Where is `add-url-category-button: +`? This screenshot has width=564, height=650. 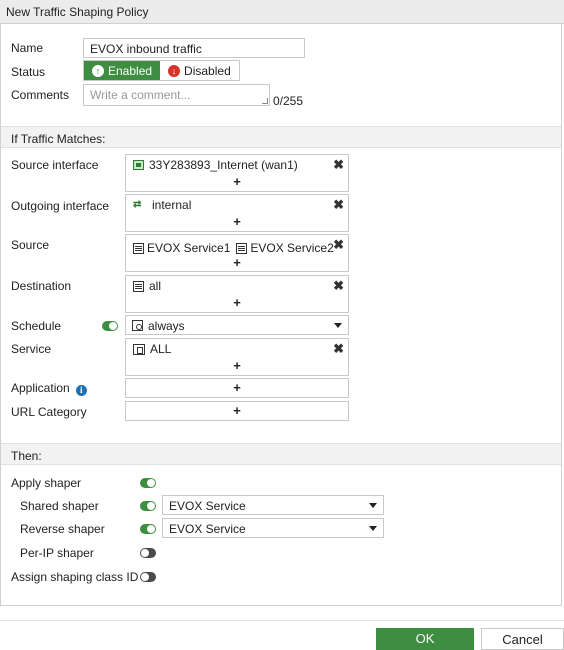 add-url-category-button: + is located at coordinates (237, 410).